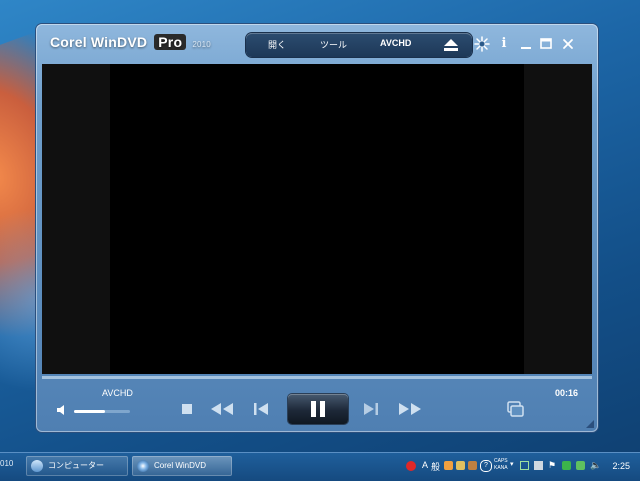  I want to click on taskbar-button-label: Corel WinDVD, so click(180, 465).